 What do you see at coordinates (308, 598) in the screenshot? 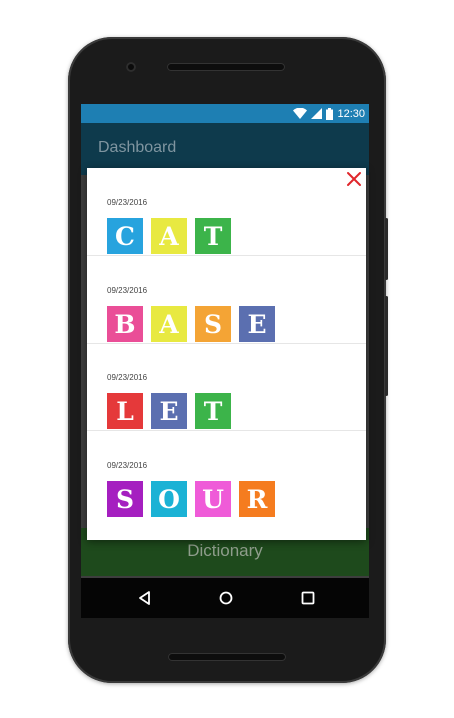
I see `recents-square-icon` at bounding box center [308, 598].